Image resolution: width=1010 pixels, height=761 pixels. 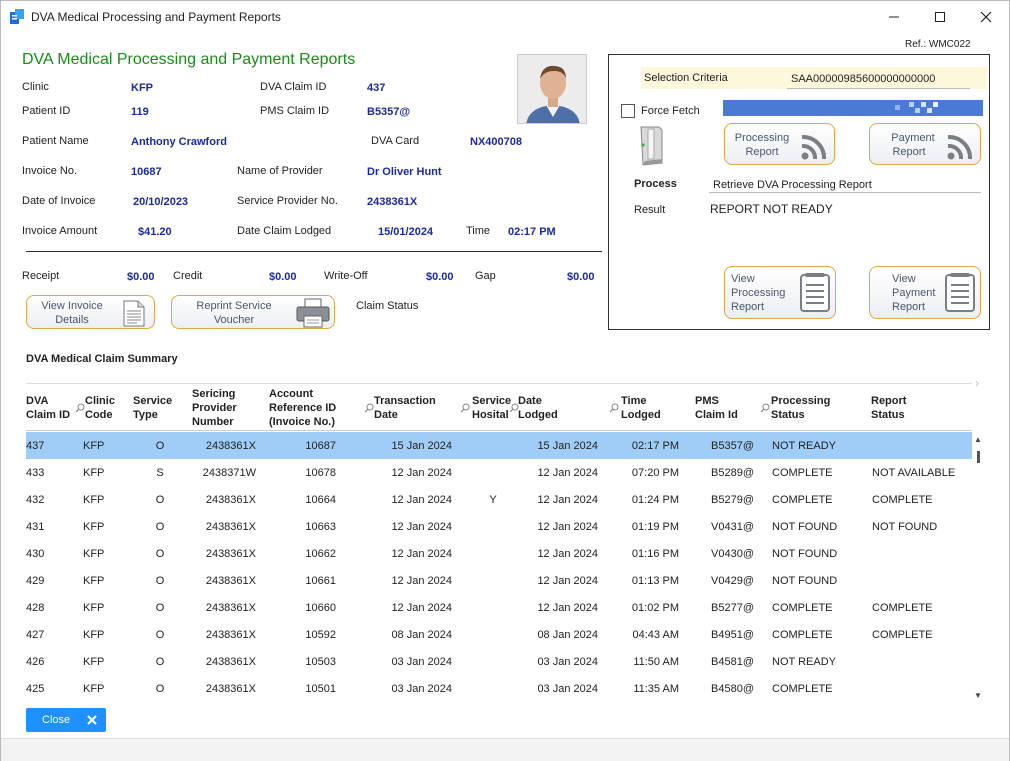 What do you see at coordinates (780, 292) in the screenshot?
I see `view-processing-report-button: View Processing Report` at bounding box center [780, 292].